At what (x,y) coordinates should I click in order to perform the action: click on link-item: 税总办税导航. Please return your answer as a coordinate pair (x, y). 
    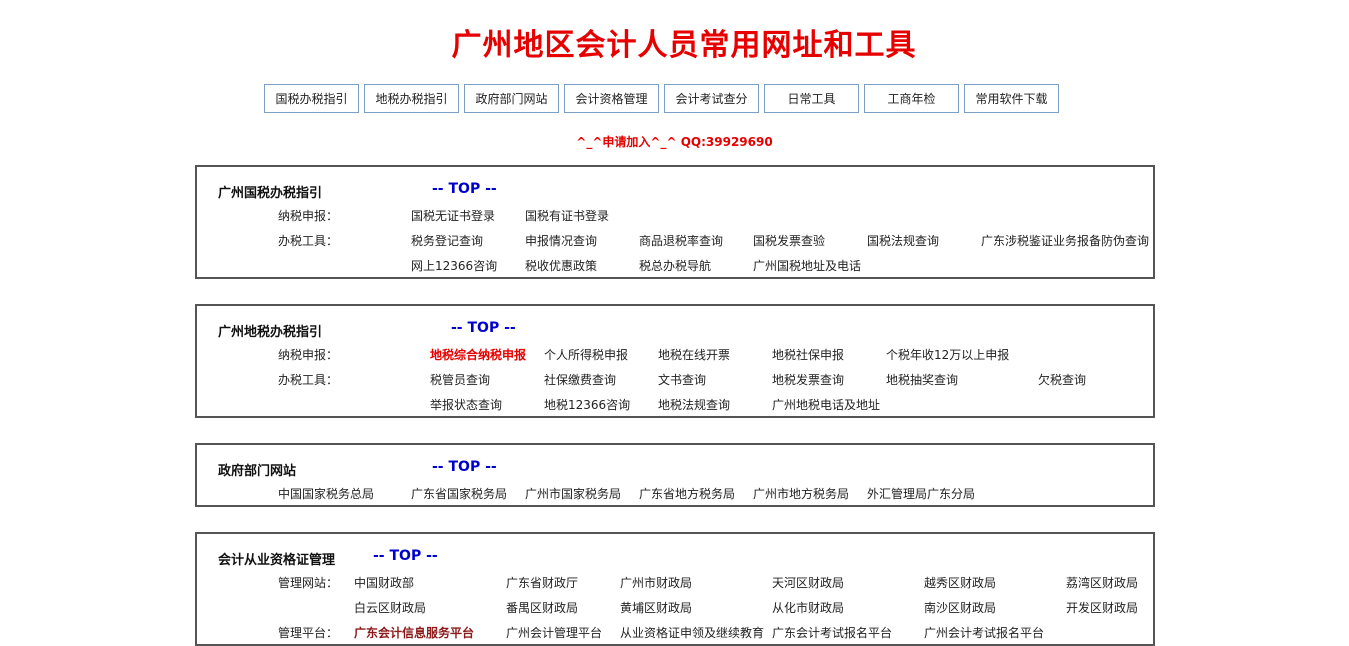
    Looking at the image, I should click on (675, 265).